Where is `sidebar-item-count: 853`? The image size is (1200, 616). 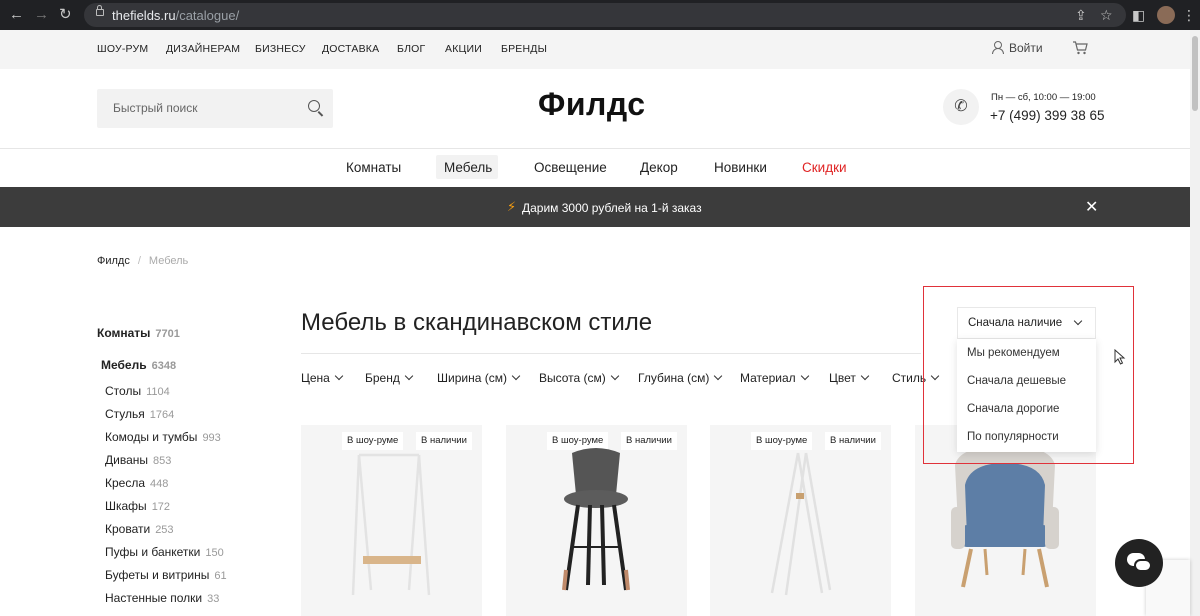 sidebar-item-count: 853 is located at coordinates (162, 461).